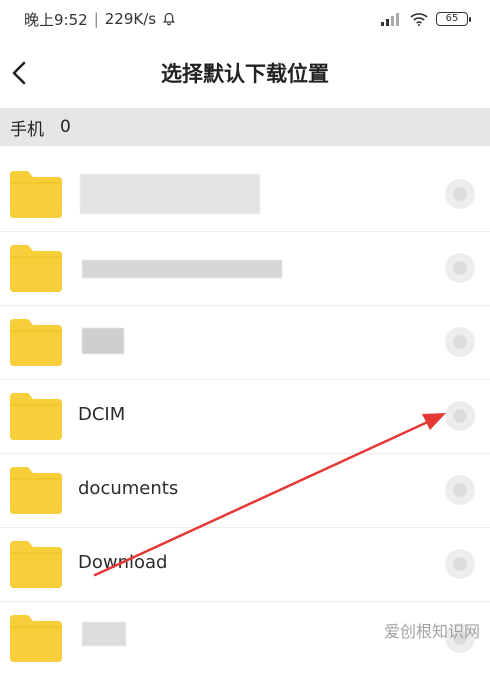 The image size is (490, 675). Describe the element at coordinates (245, 127) in the screenshot. I see `path-breadcrumb: 手机 0` at that location.